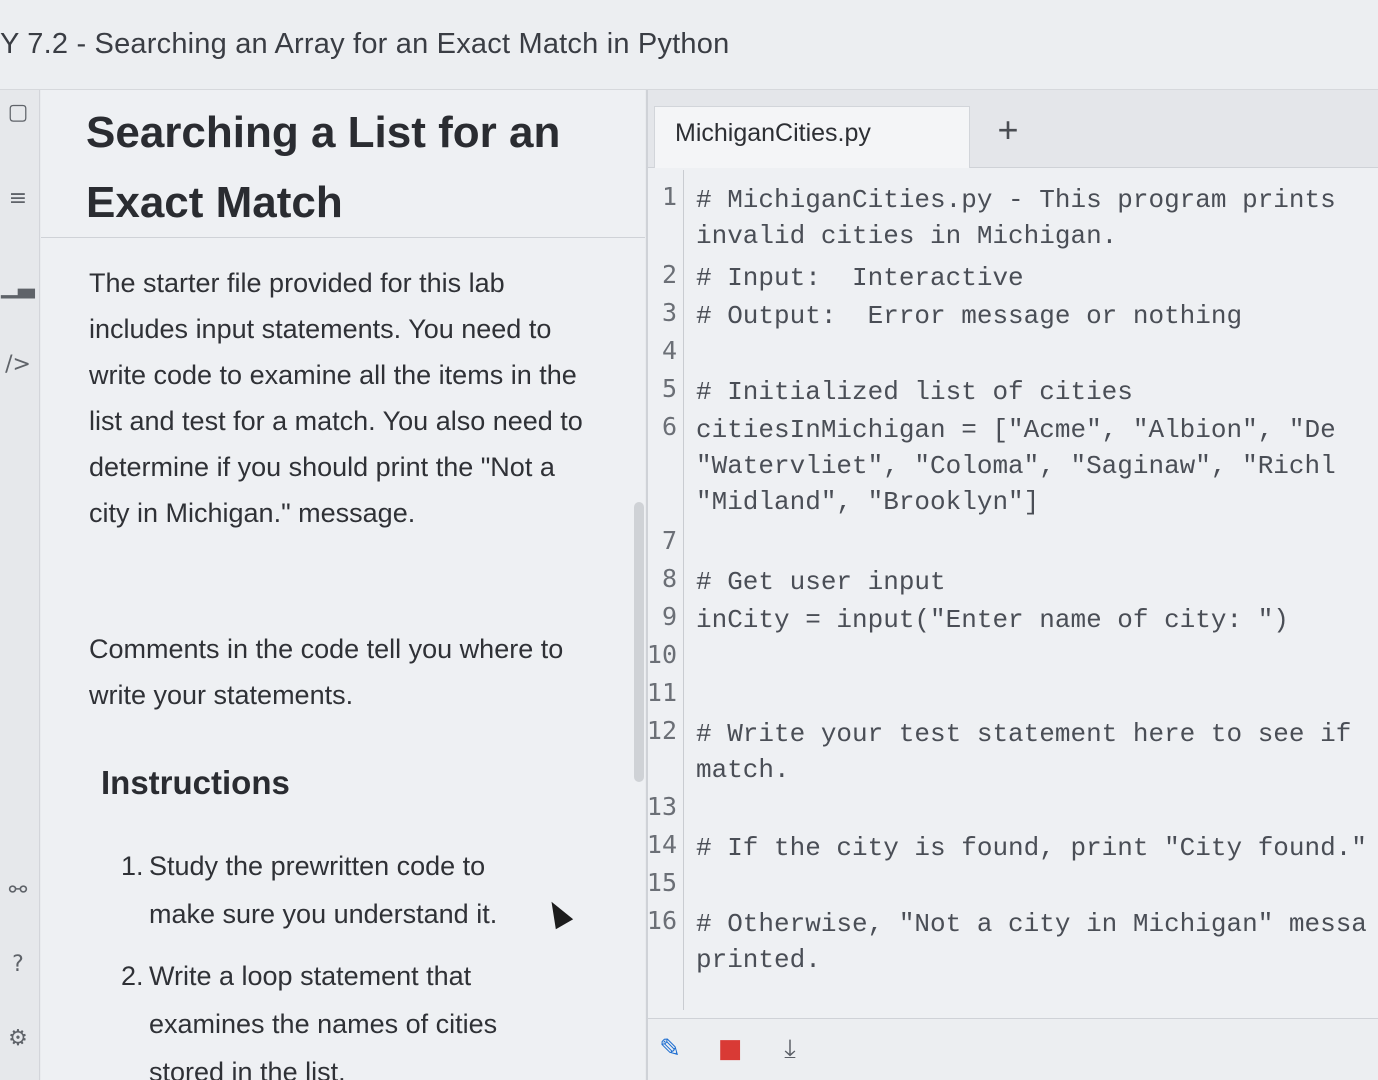  Describe the element at coordinates (661, 882) in the screenshot. I see `line-number: 15` at that location.